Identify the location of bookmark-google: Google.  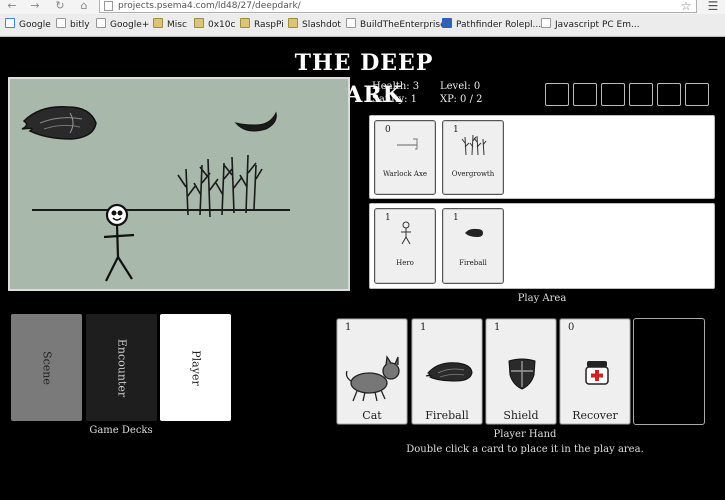
(28, 25).